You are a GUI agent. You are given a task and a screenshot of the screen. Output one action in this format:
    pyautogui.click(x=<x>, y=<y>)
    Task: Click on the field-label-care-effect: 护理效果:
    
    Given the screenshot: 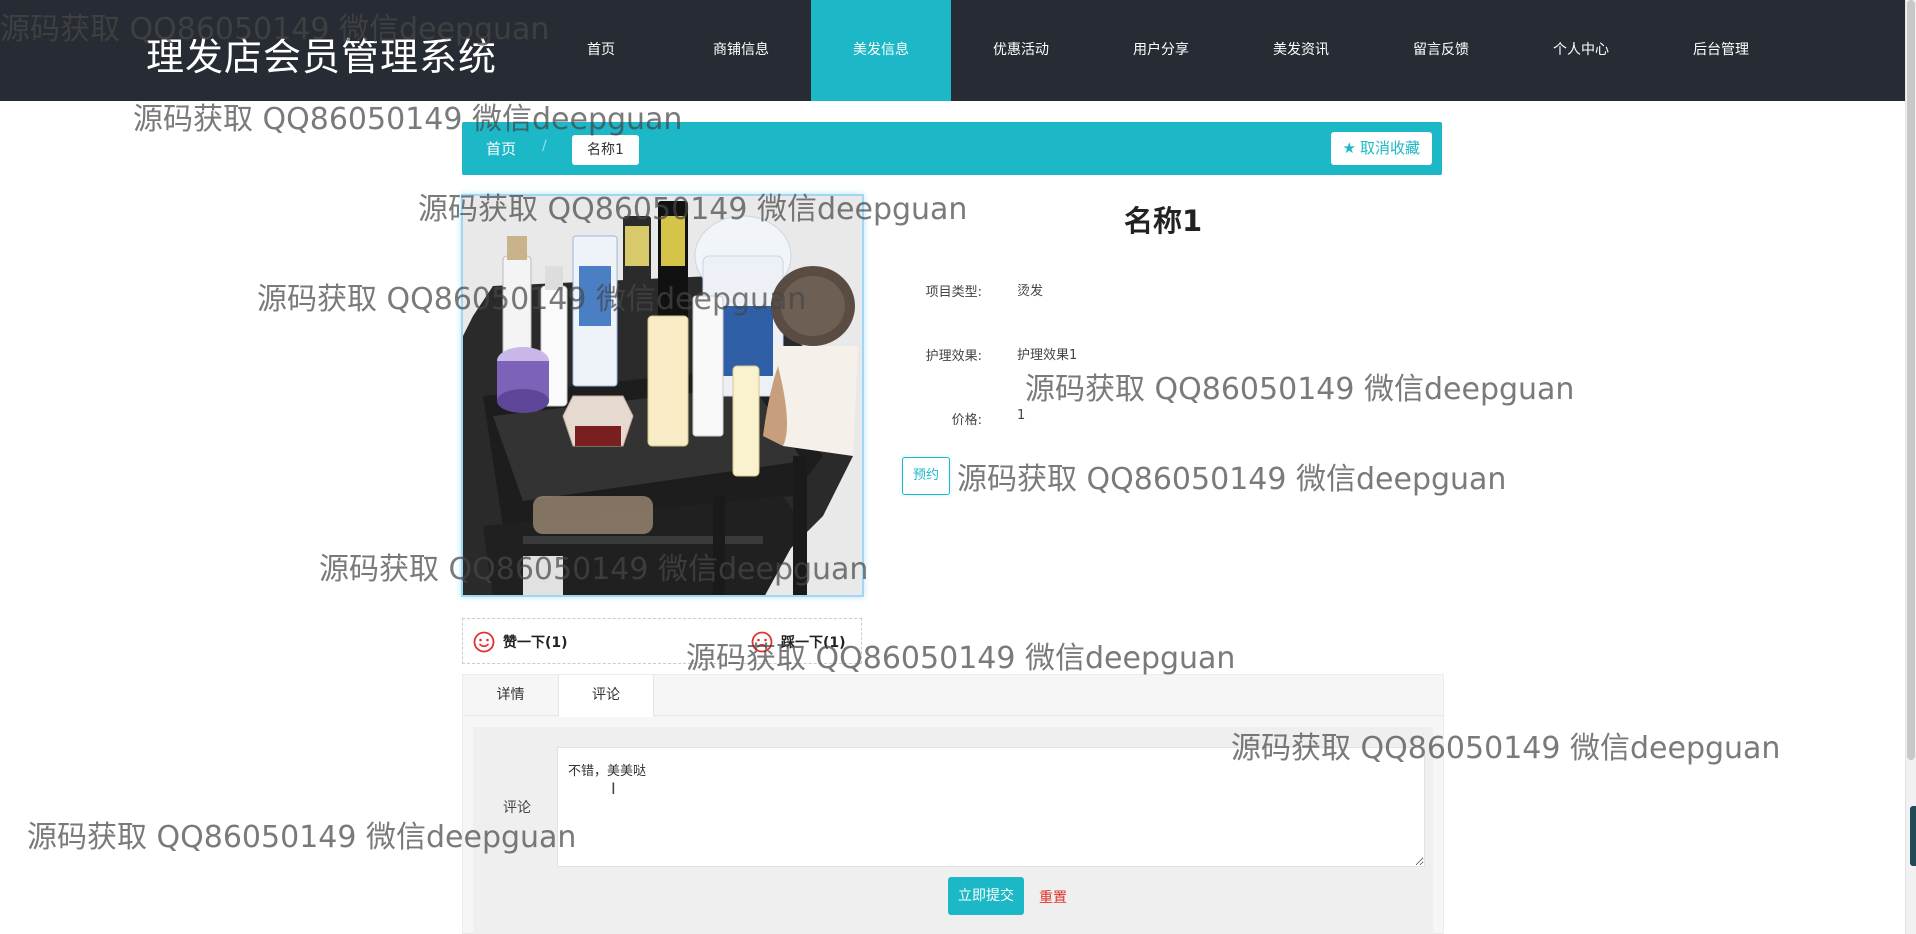 What is the action you would take?
    pyautogui.click(x=953, y=356)
    